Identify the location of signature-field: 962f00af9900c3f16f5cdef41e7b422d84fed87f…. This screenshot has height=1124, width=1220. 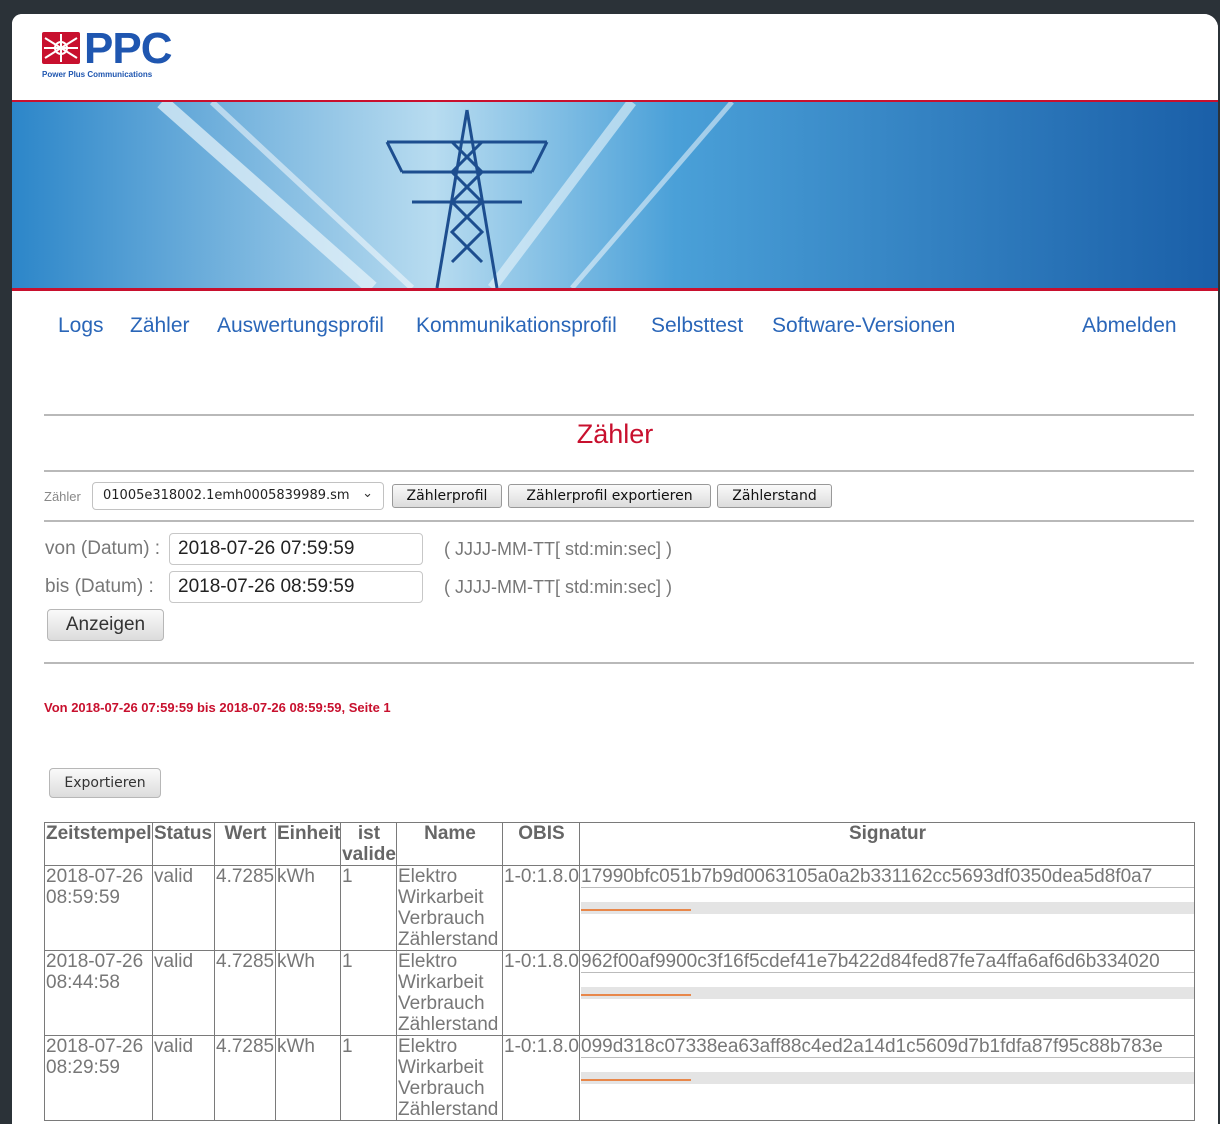
(887, 962).